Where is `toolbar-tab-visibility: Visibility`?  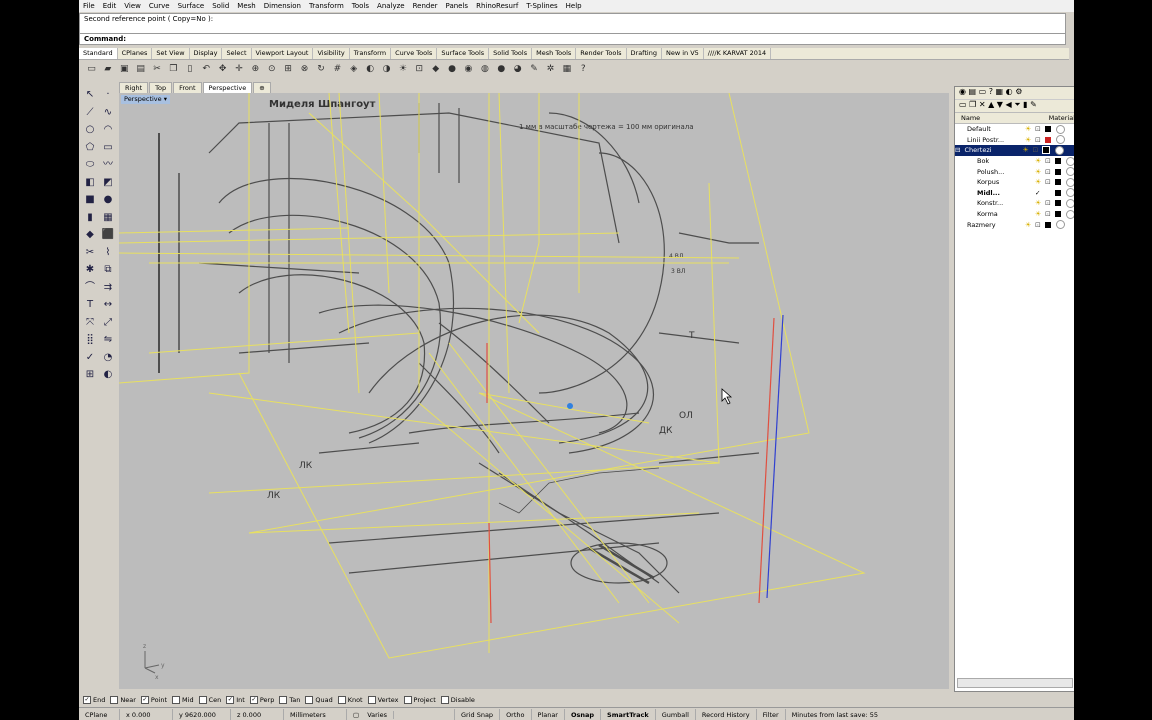 toolbar-tab-visibility: Visibility is located at coordinates (331, 53).